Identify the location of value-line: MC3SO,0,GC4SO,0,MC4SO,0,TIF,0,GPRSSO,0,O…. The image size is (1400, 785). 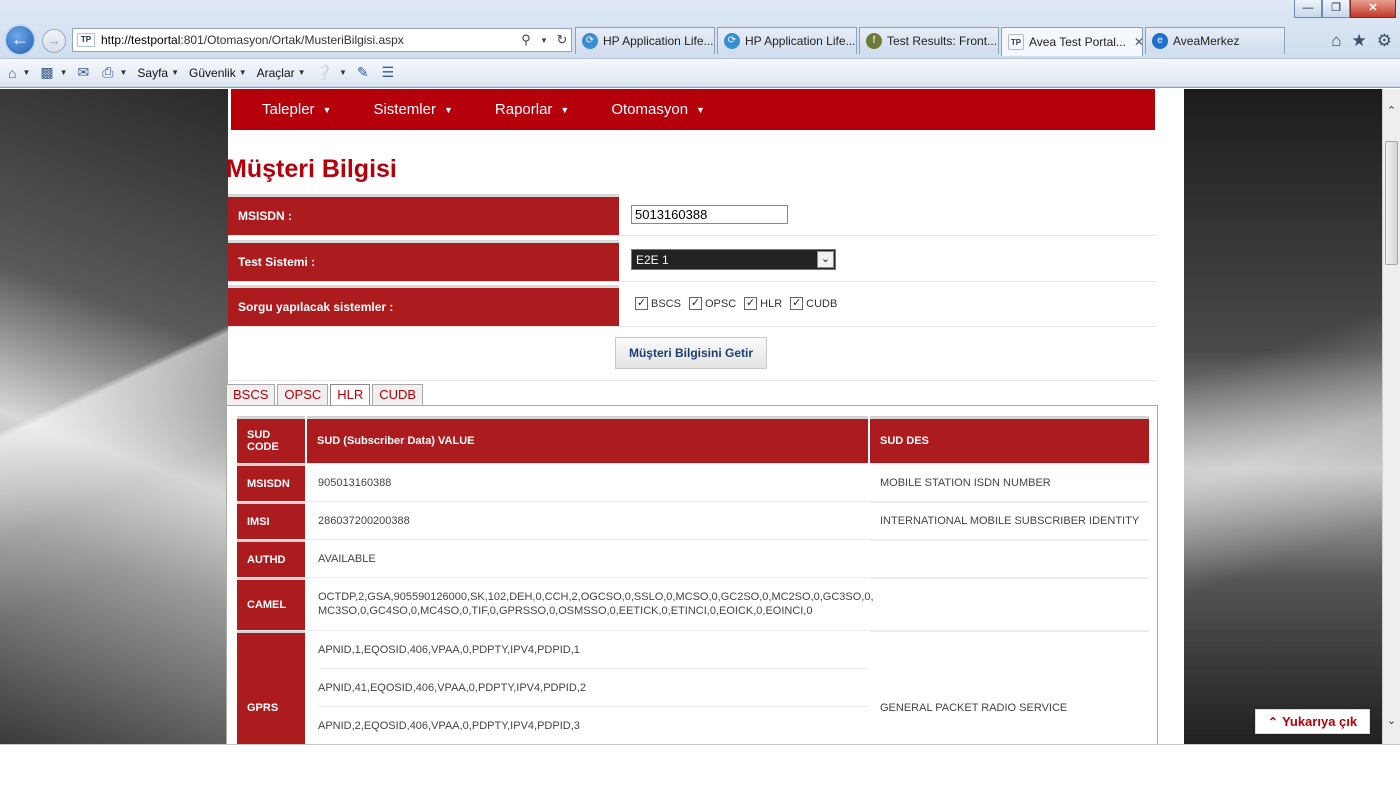
(565, 611).